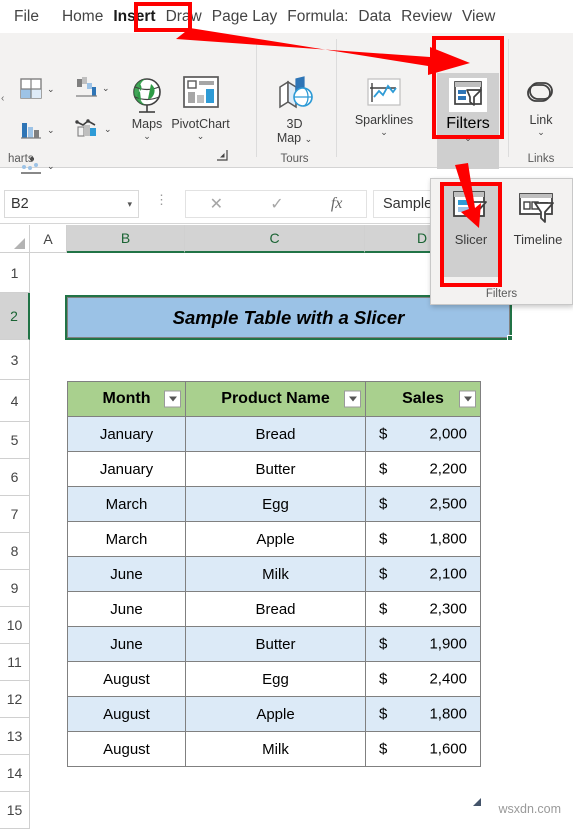 Image resolution: width=573 pixels, height=830 pixels. I want to click on header-cell-product-name: Product Name, so click(275, 399).